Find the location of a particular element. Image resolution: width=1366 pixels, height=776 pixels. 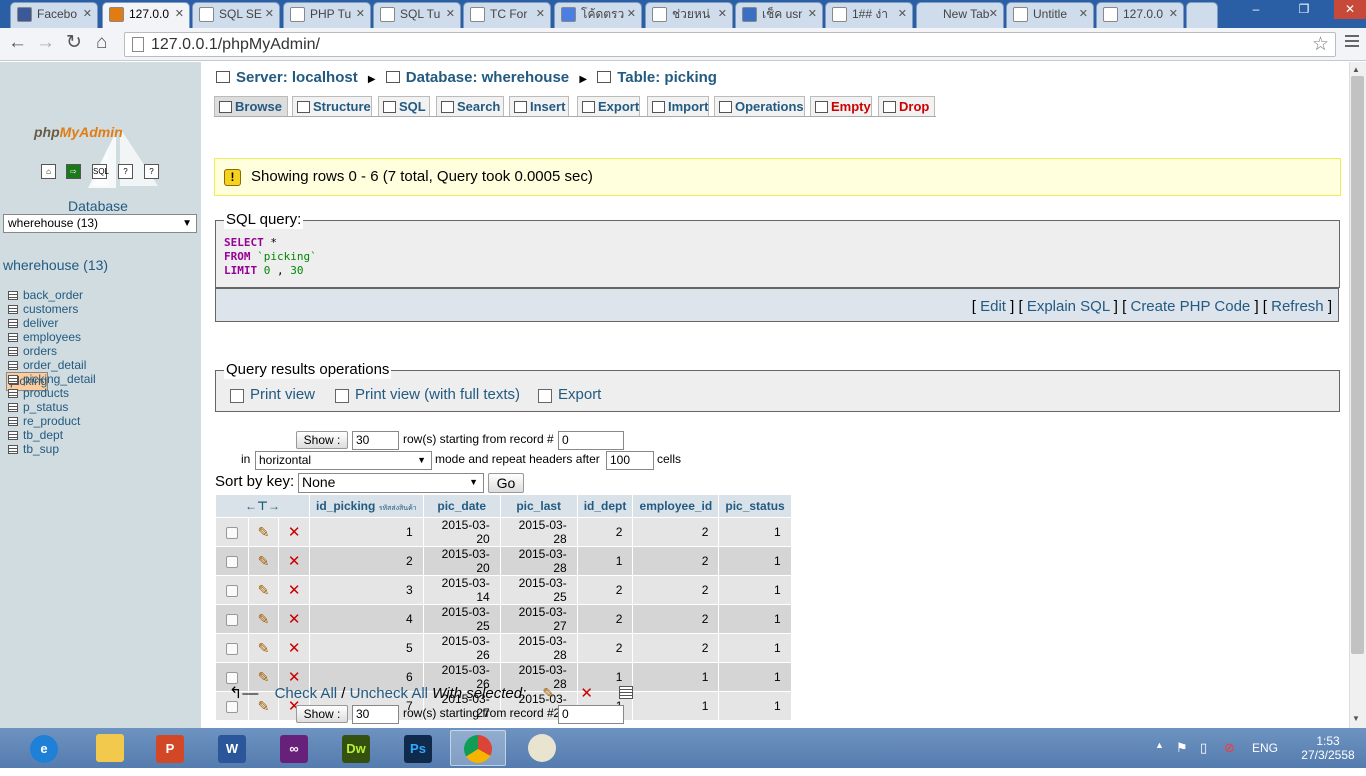

export-link: Export is located at coordinates (579, 394).